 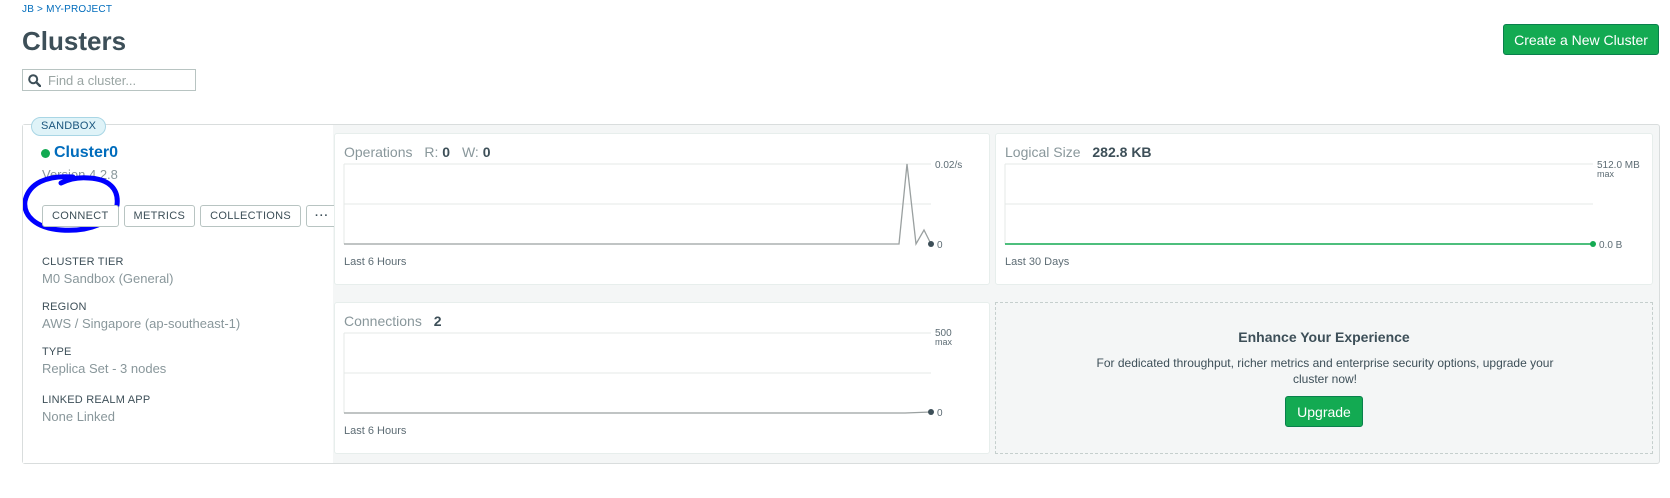 I want to click on cluster-name-link: Cluster0, so click(x=79, y=153).